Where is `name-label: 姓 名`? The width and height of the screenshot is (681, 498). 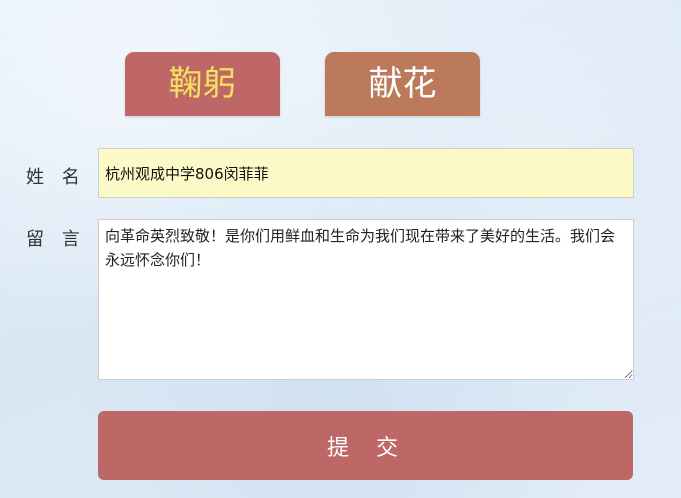 name-label: 姓 名 is located at coordinates (56, 177).